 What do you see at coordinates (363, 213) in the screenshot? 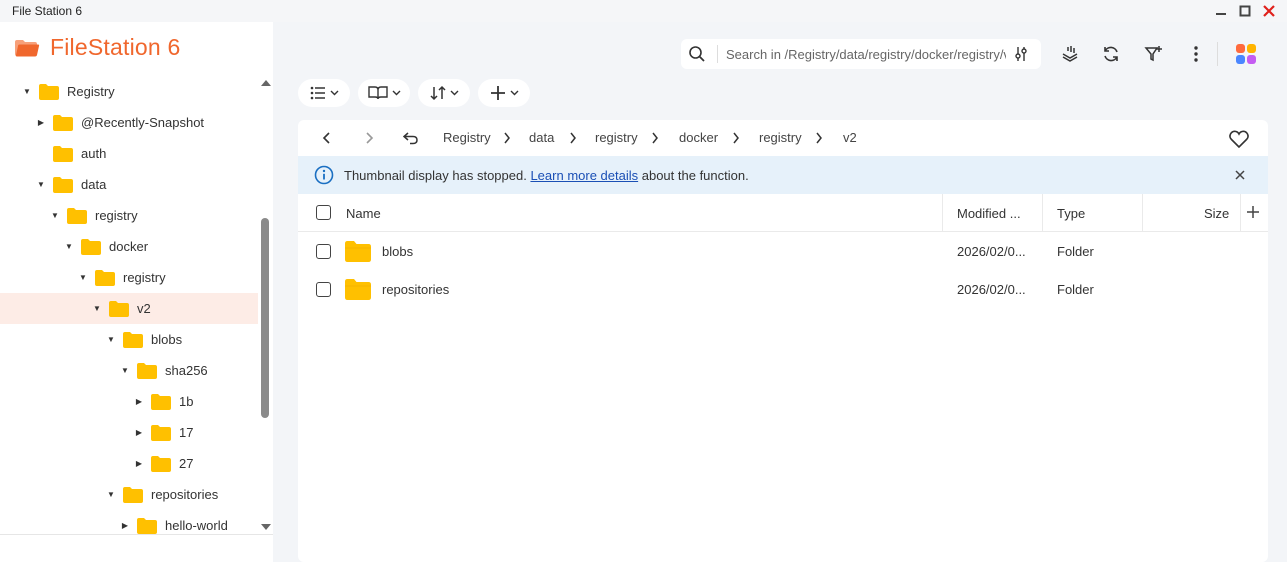
I see `column-name: Name` at bounding box center [363, 213].